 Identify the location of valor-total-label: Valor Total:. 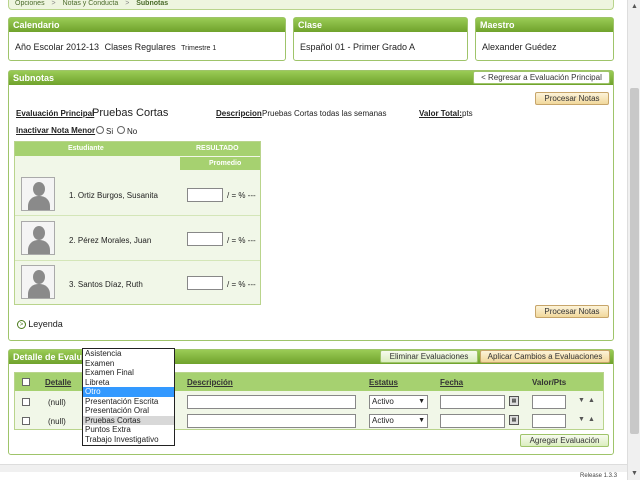
(440, 113).